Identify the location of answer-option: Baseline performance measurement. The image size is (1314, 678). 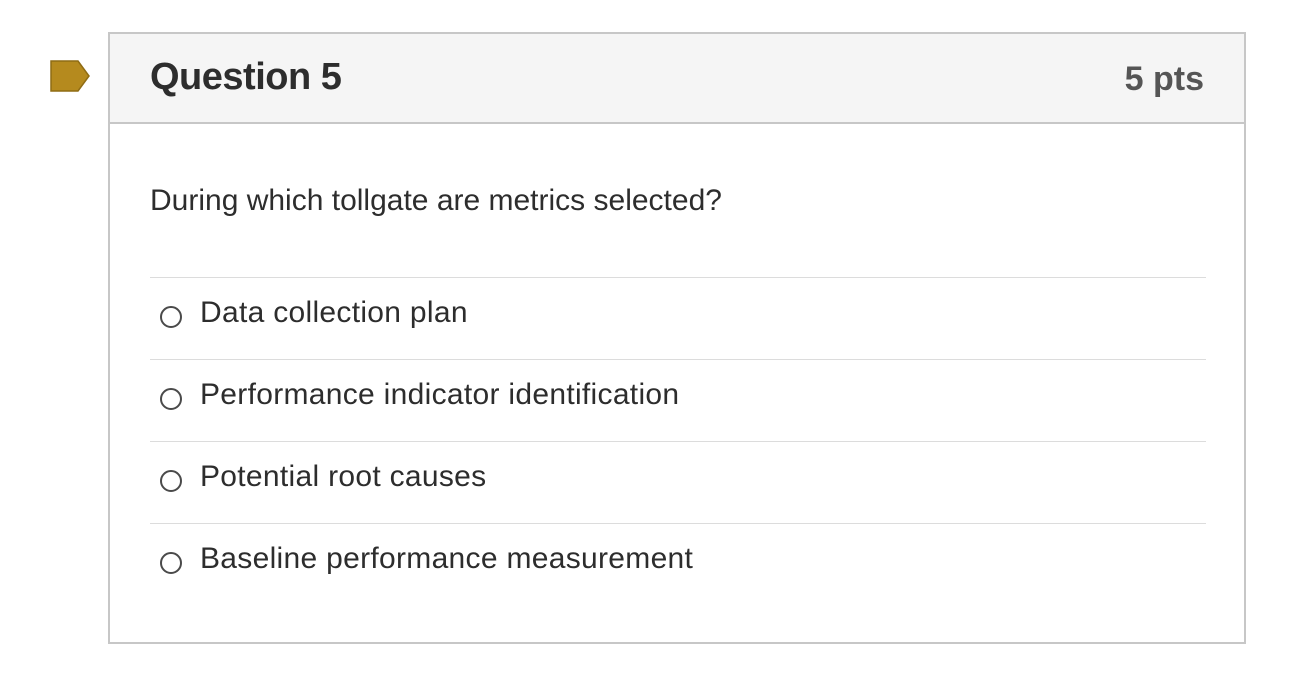
(678, 564).